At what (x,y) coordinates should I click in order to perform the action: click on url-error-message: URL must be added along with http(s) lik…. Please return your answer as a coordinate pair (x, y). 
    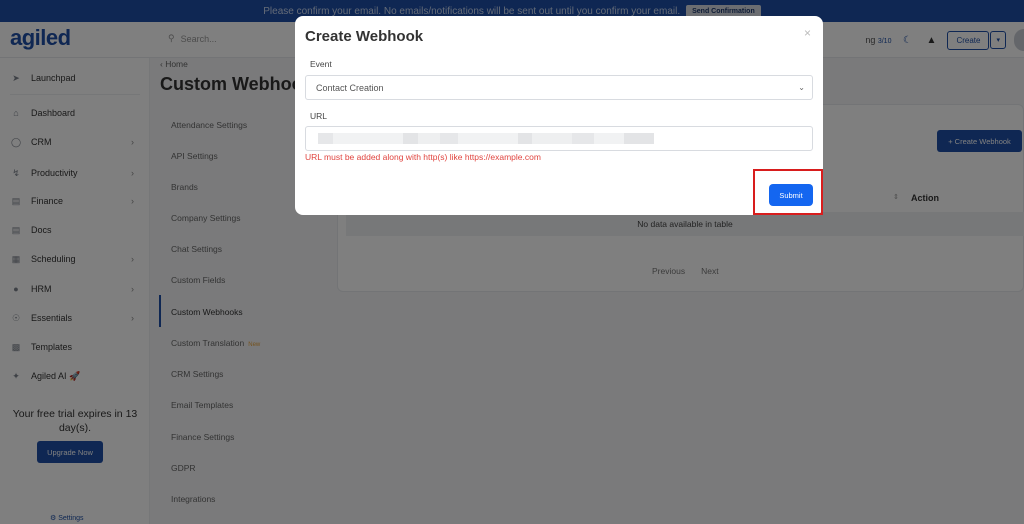
    Looking at the image, I should click on (423, 157).